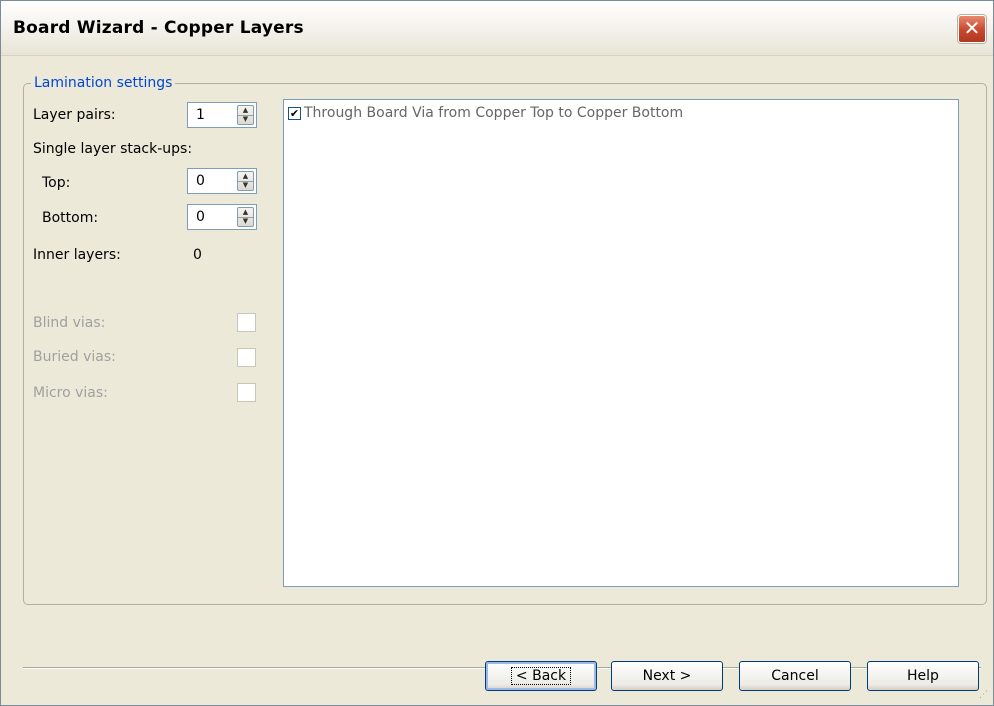  I want to click on back-button-label: < Back, so click(541, 676).